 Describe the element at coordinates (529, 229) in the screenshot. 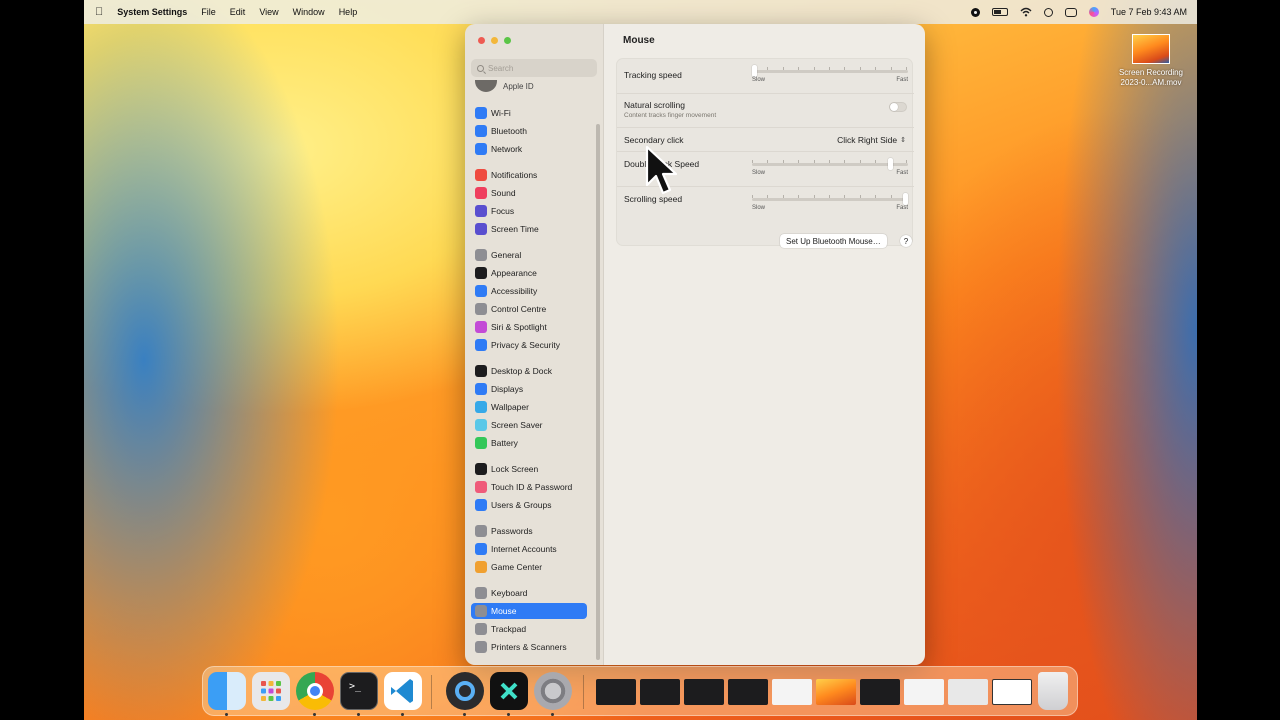

I see `sidebar-item-screen-time: Screen Time` at that location.